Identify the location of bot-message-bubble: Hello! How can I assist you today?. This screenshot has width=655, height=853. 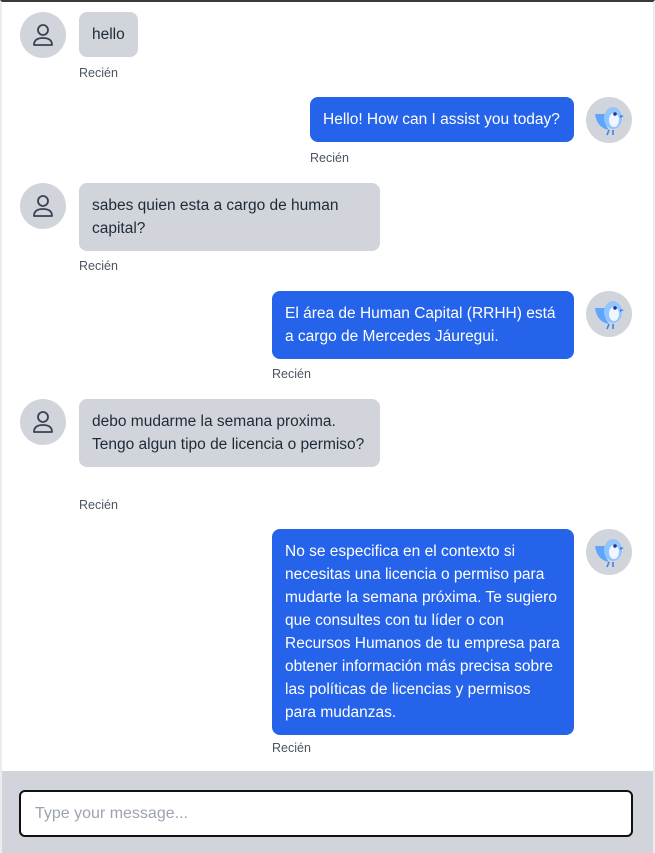
(442, 119).